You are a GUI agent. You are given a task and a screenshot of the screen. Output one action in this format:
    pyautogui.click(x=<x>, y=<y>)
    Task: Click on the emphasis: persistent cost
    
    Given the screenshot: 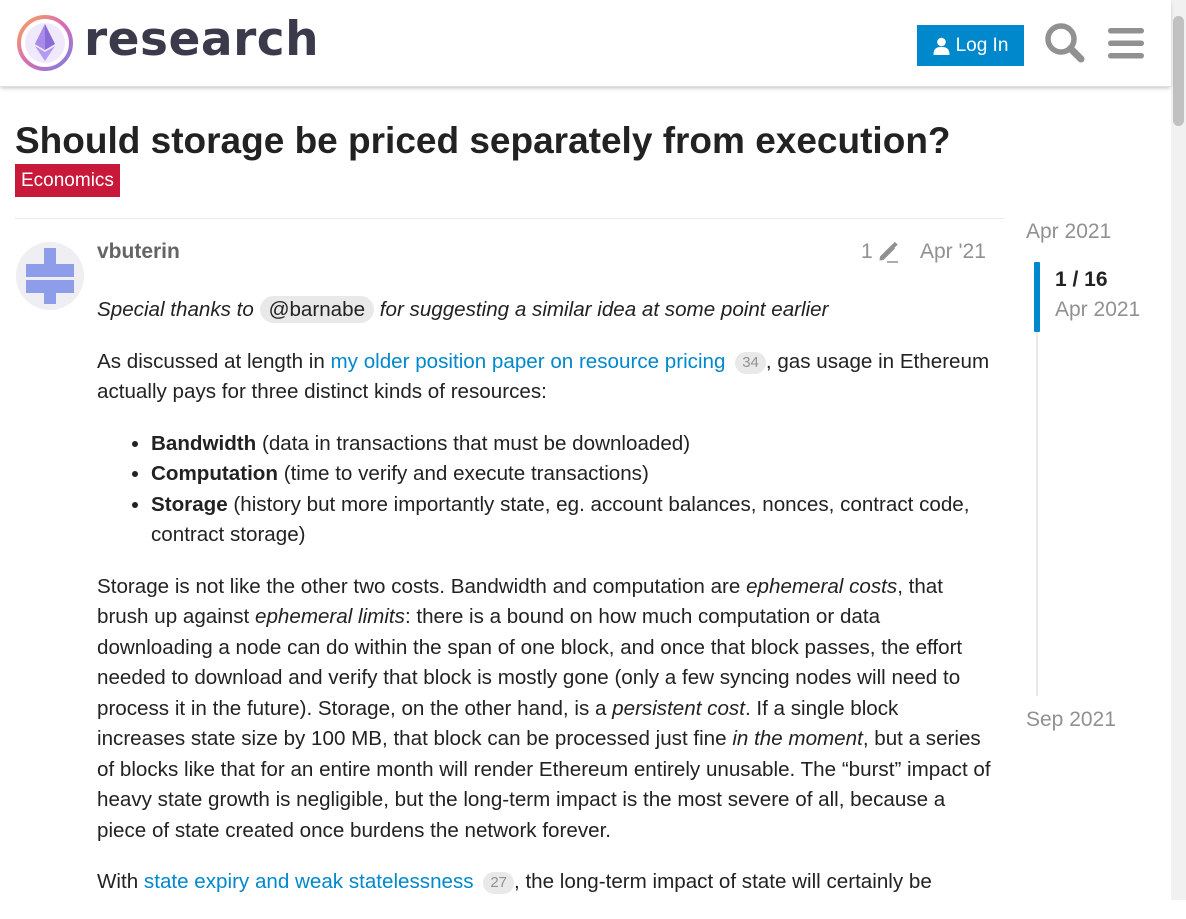 What is the action you would take?
    pyautogui.click(x=678, y=708)
    